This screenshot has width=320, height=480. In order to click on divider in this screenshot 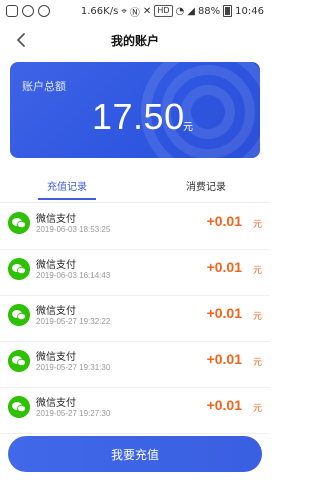, I will do `click(135, 202)`.